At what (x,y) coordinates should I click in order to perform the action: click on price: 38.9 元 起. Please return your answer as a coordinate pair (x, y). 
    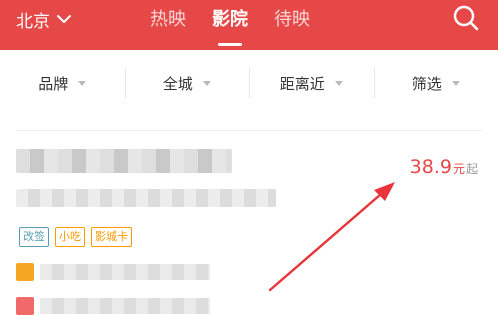
    Looking at the image, I should click on (444, 167).